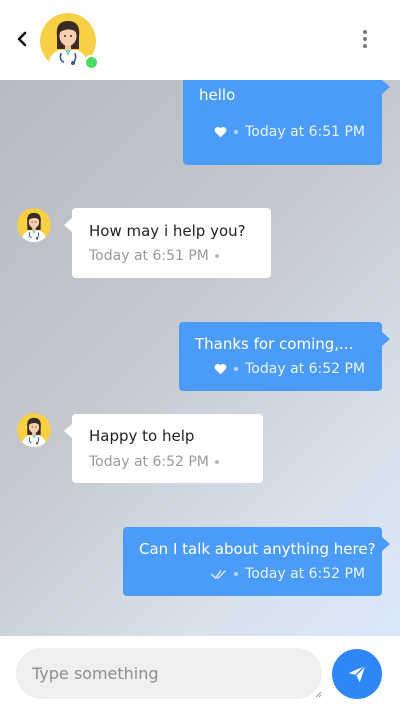 Image resolution: width=400 pixels, height=710 pixels. I want to click on back-button, so click(23, 39).